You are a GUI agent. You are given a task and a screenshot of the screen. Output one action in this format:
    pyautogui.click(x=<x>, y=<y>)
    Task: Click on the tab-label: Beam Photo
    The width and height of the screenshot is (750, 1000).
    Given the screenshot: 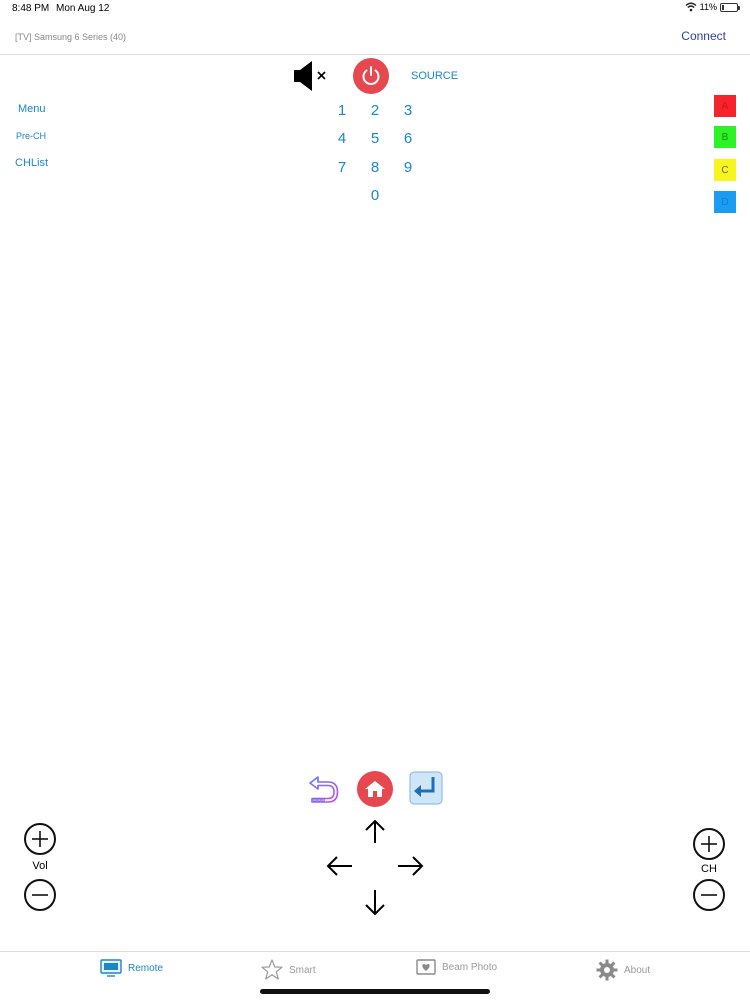 What is the action you would take?
    pyautogui.click(x=470, y=967)
    